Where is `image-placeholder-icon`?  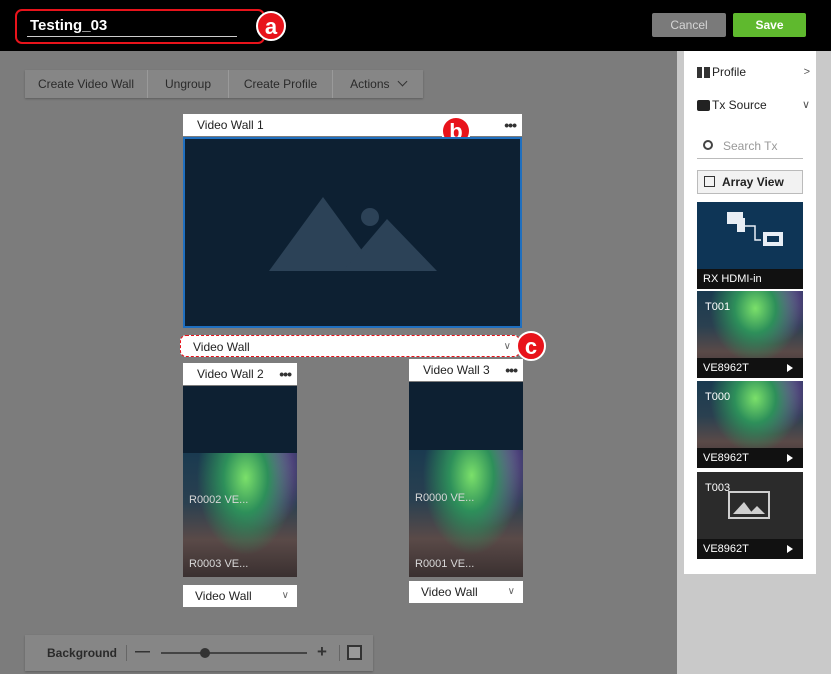
image-placeholder-icon is located at coordinates (353, 234).